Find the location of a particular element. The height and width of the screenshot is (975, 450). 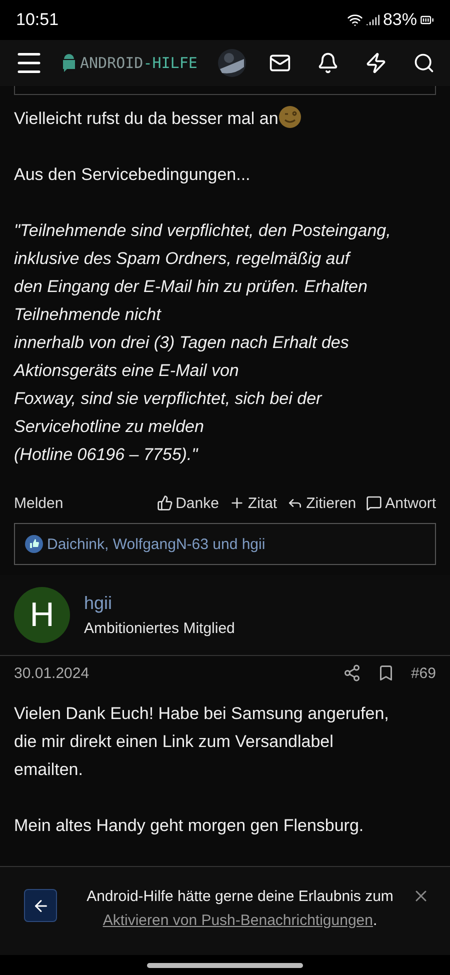

like-icon is located at coordinates (34, 544).